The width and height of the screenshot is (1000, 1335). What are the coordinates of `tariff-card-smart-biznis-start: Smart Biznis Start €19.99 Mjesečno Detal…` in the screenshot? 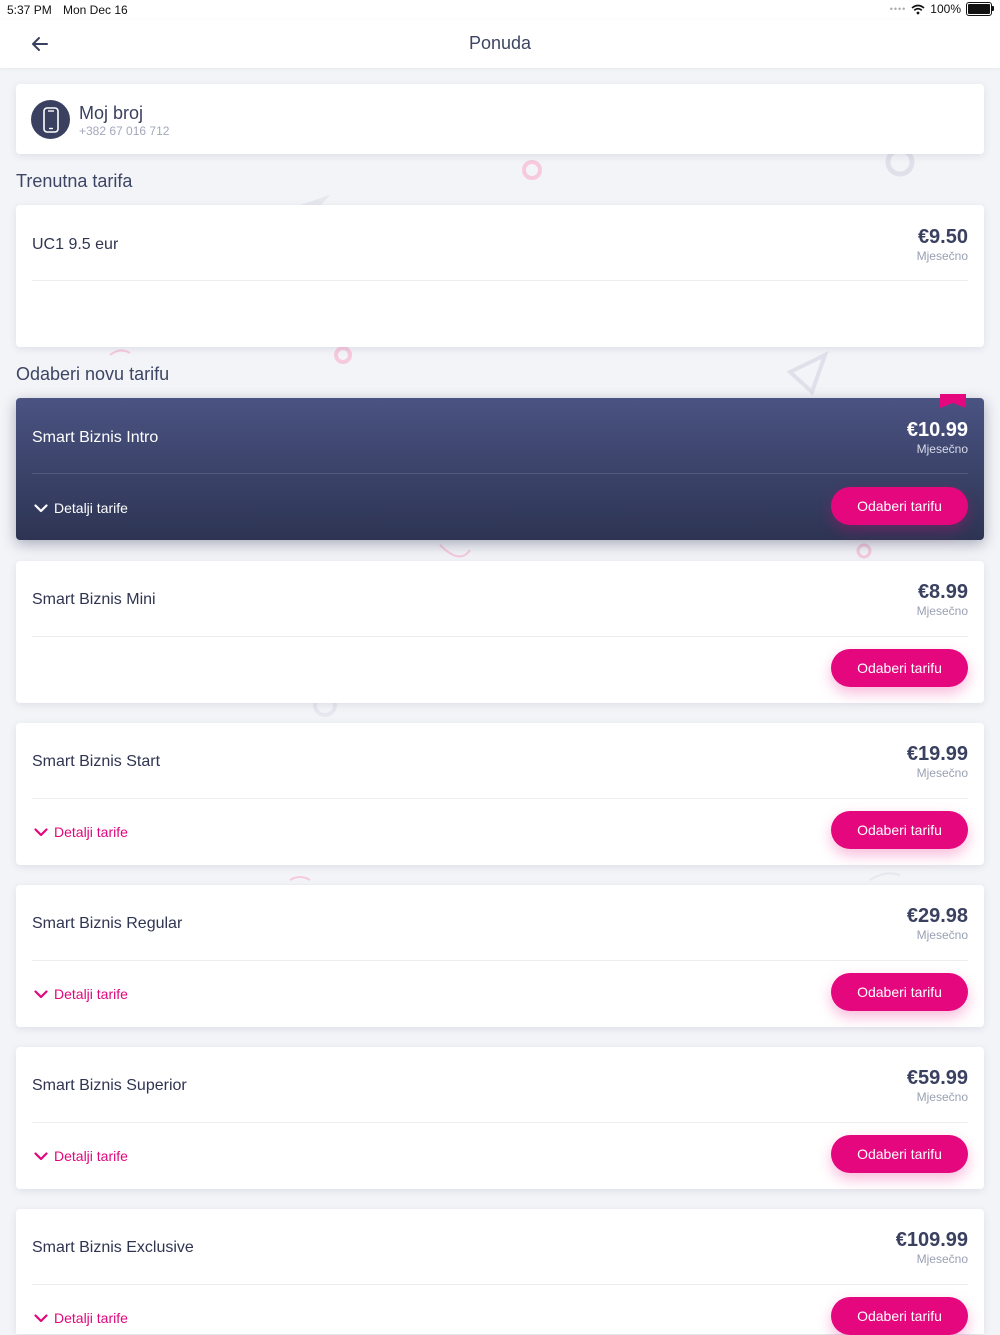 It's located at (500, 794).